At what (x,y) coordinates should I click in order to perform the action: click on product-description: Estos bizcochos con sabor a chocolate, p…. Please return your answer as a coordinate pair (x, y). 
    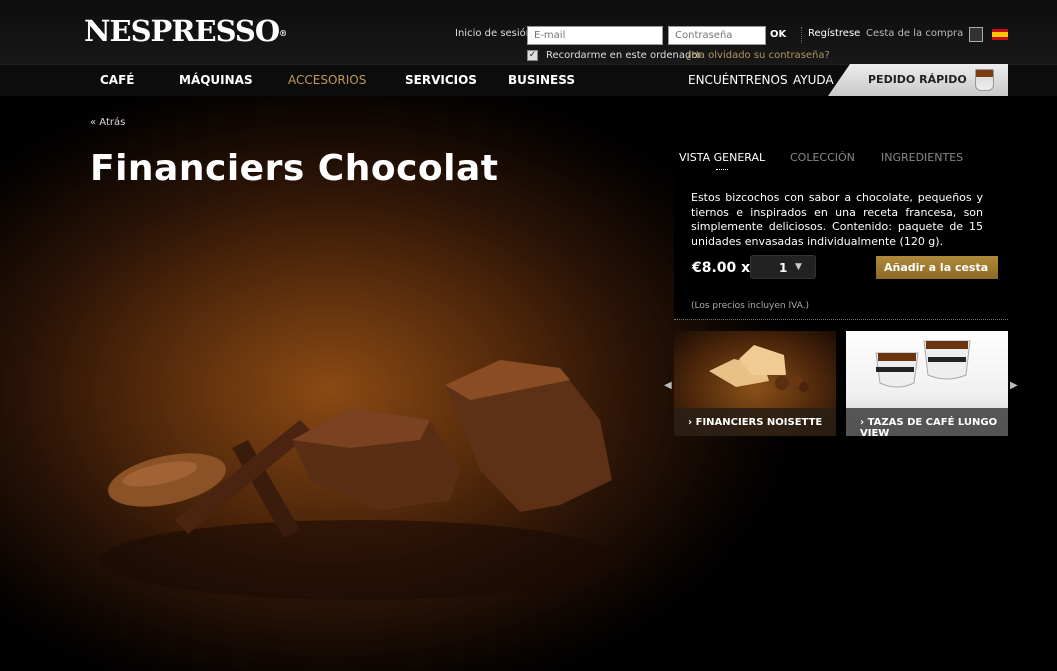
    Looking at the image, I should click on (837, 219).